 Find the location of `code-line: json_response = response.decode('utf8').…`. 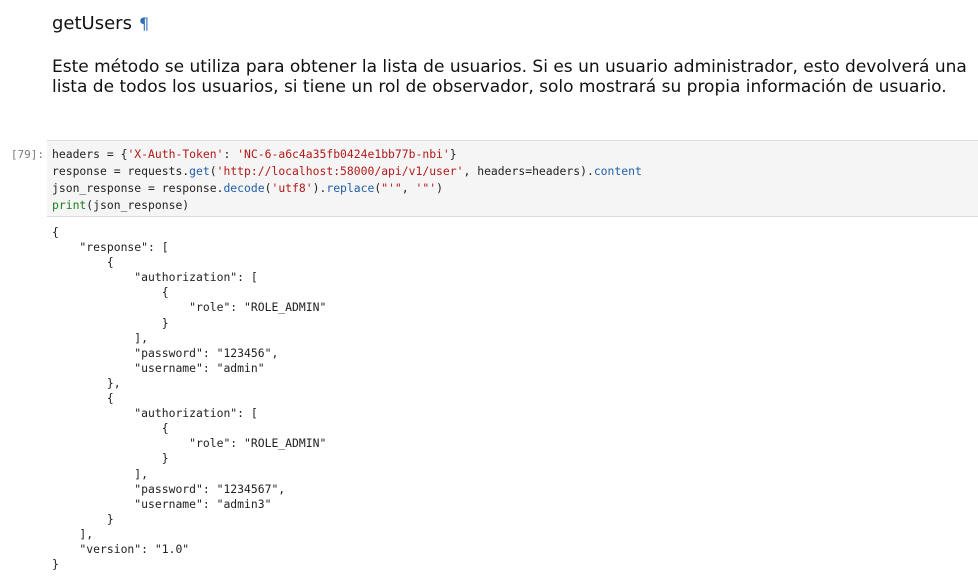

code-line: json_response = response.decode('utf8').… is located at coordinates (247, 188).